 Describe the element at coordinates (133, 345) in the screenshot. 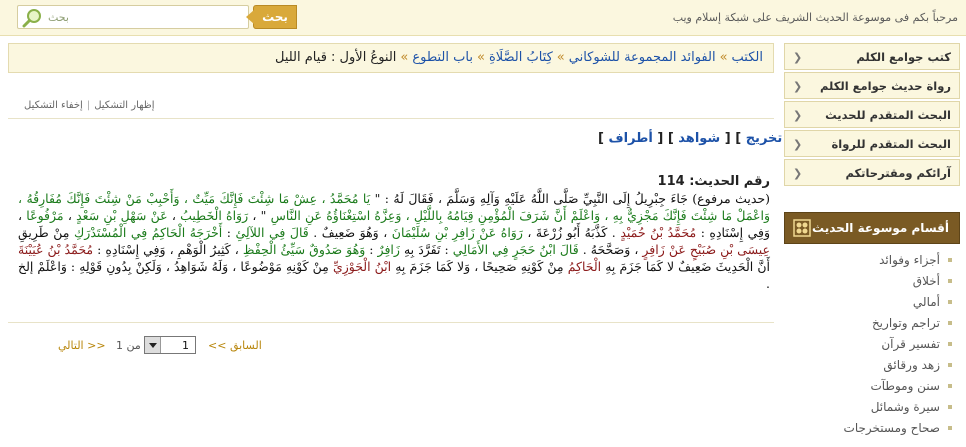

I see `page-of-label: من` at that location.